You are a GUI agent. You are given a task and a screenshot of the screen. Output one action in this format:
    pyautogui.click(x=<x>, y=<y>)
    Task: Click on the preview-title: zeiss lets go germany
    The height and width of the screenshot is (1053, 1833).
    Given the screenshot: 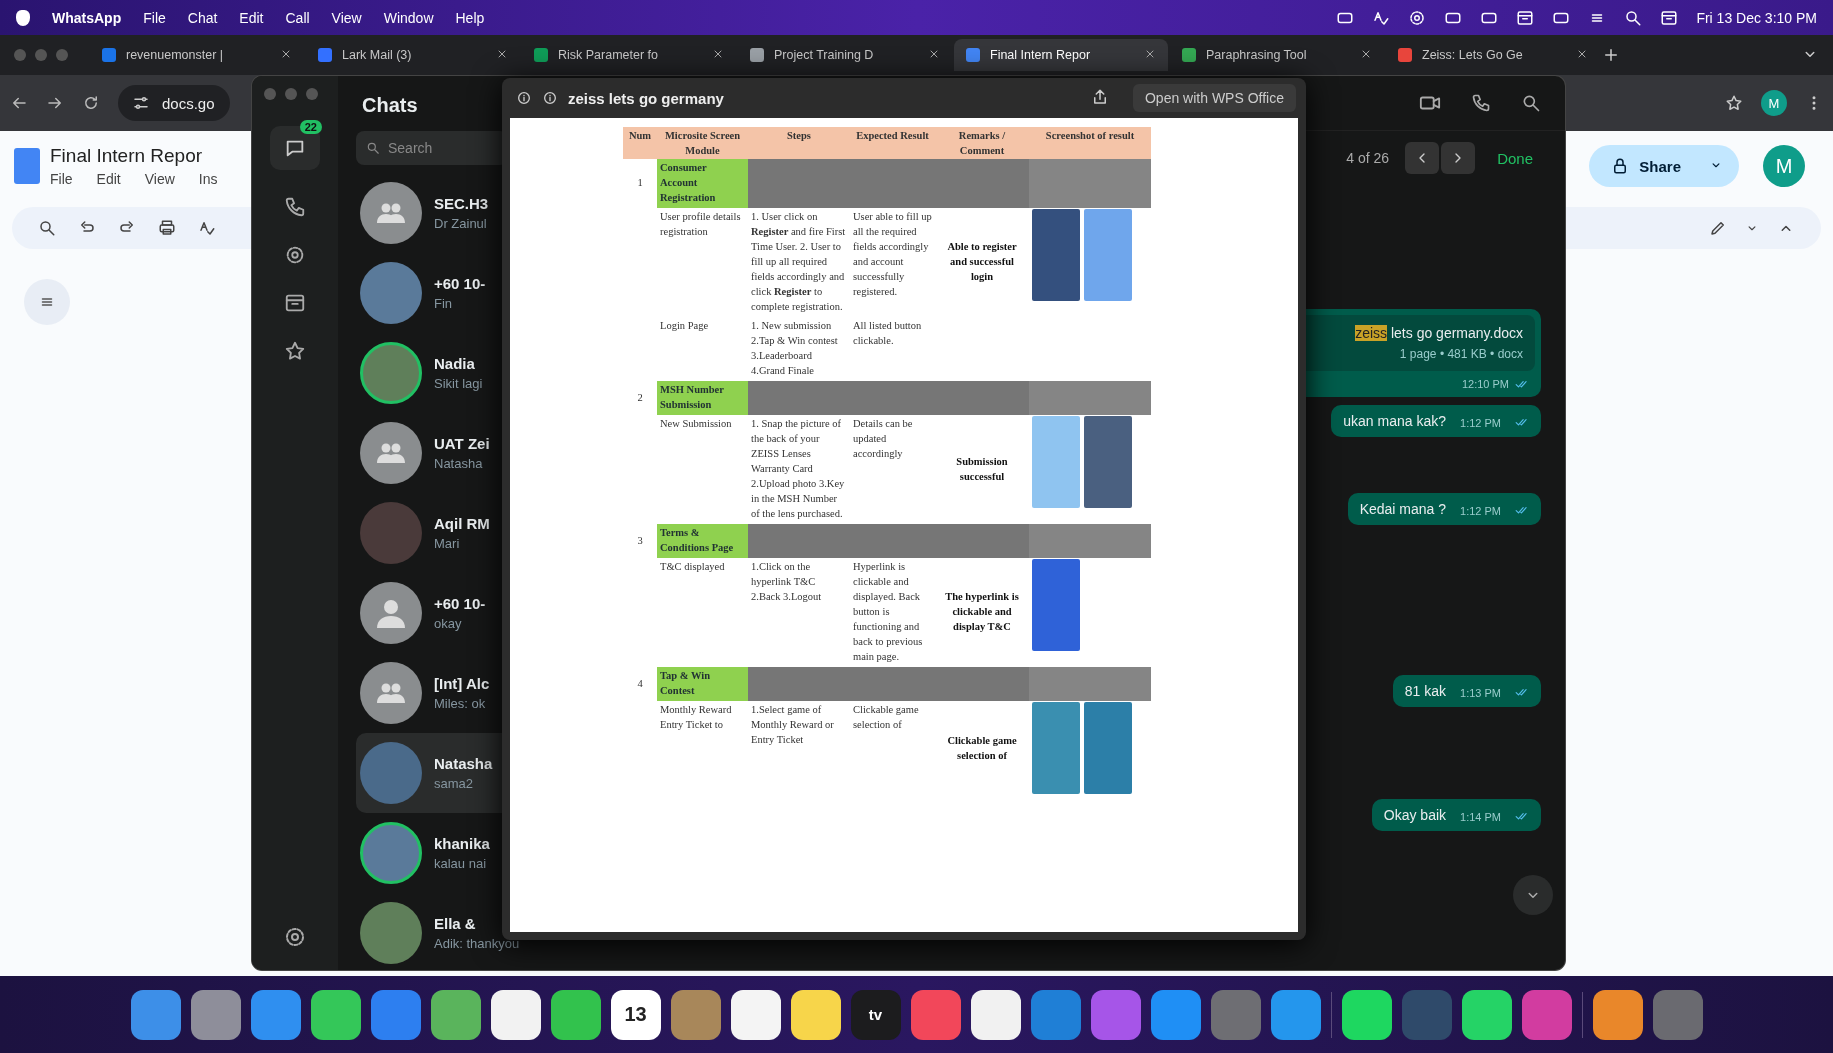 What is the action you would take?
    pyautogui.click(x=646, y=98)
    